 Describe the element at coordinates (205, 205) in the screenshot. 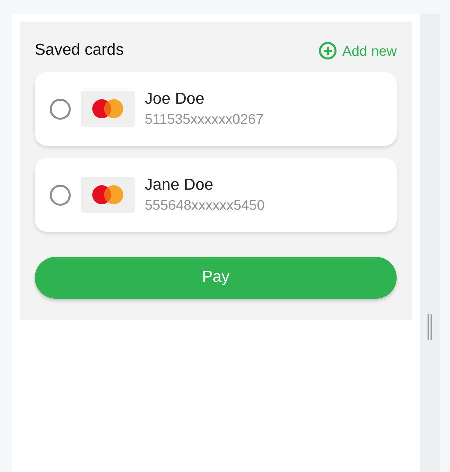

I see `card-number: 555648xxxxxx5450` at that location.